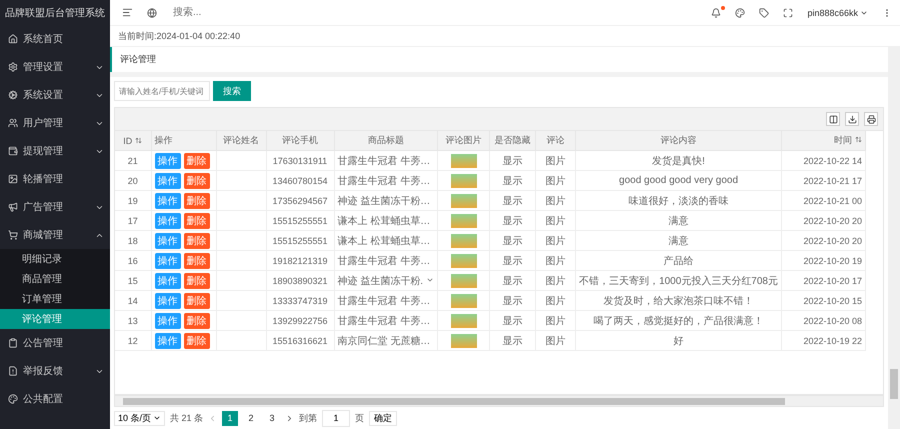  Describe the element at coordinates (679, 300) in the screenshot. I see `table-cell: 发货及时，给大家泡茶口味不错！` at that location.